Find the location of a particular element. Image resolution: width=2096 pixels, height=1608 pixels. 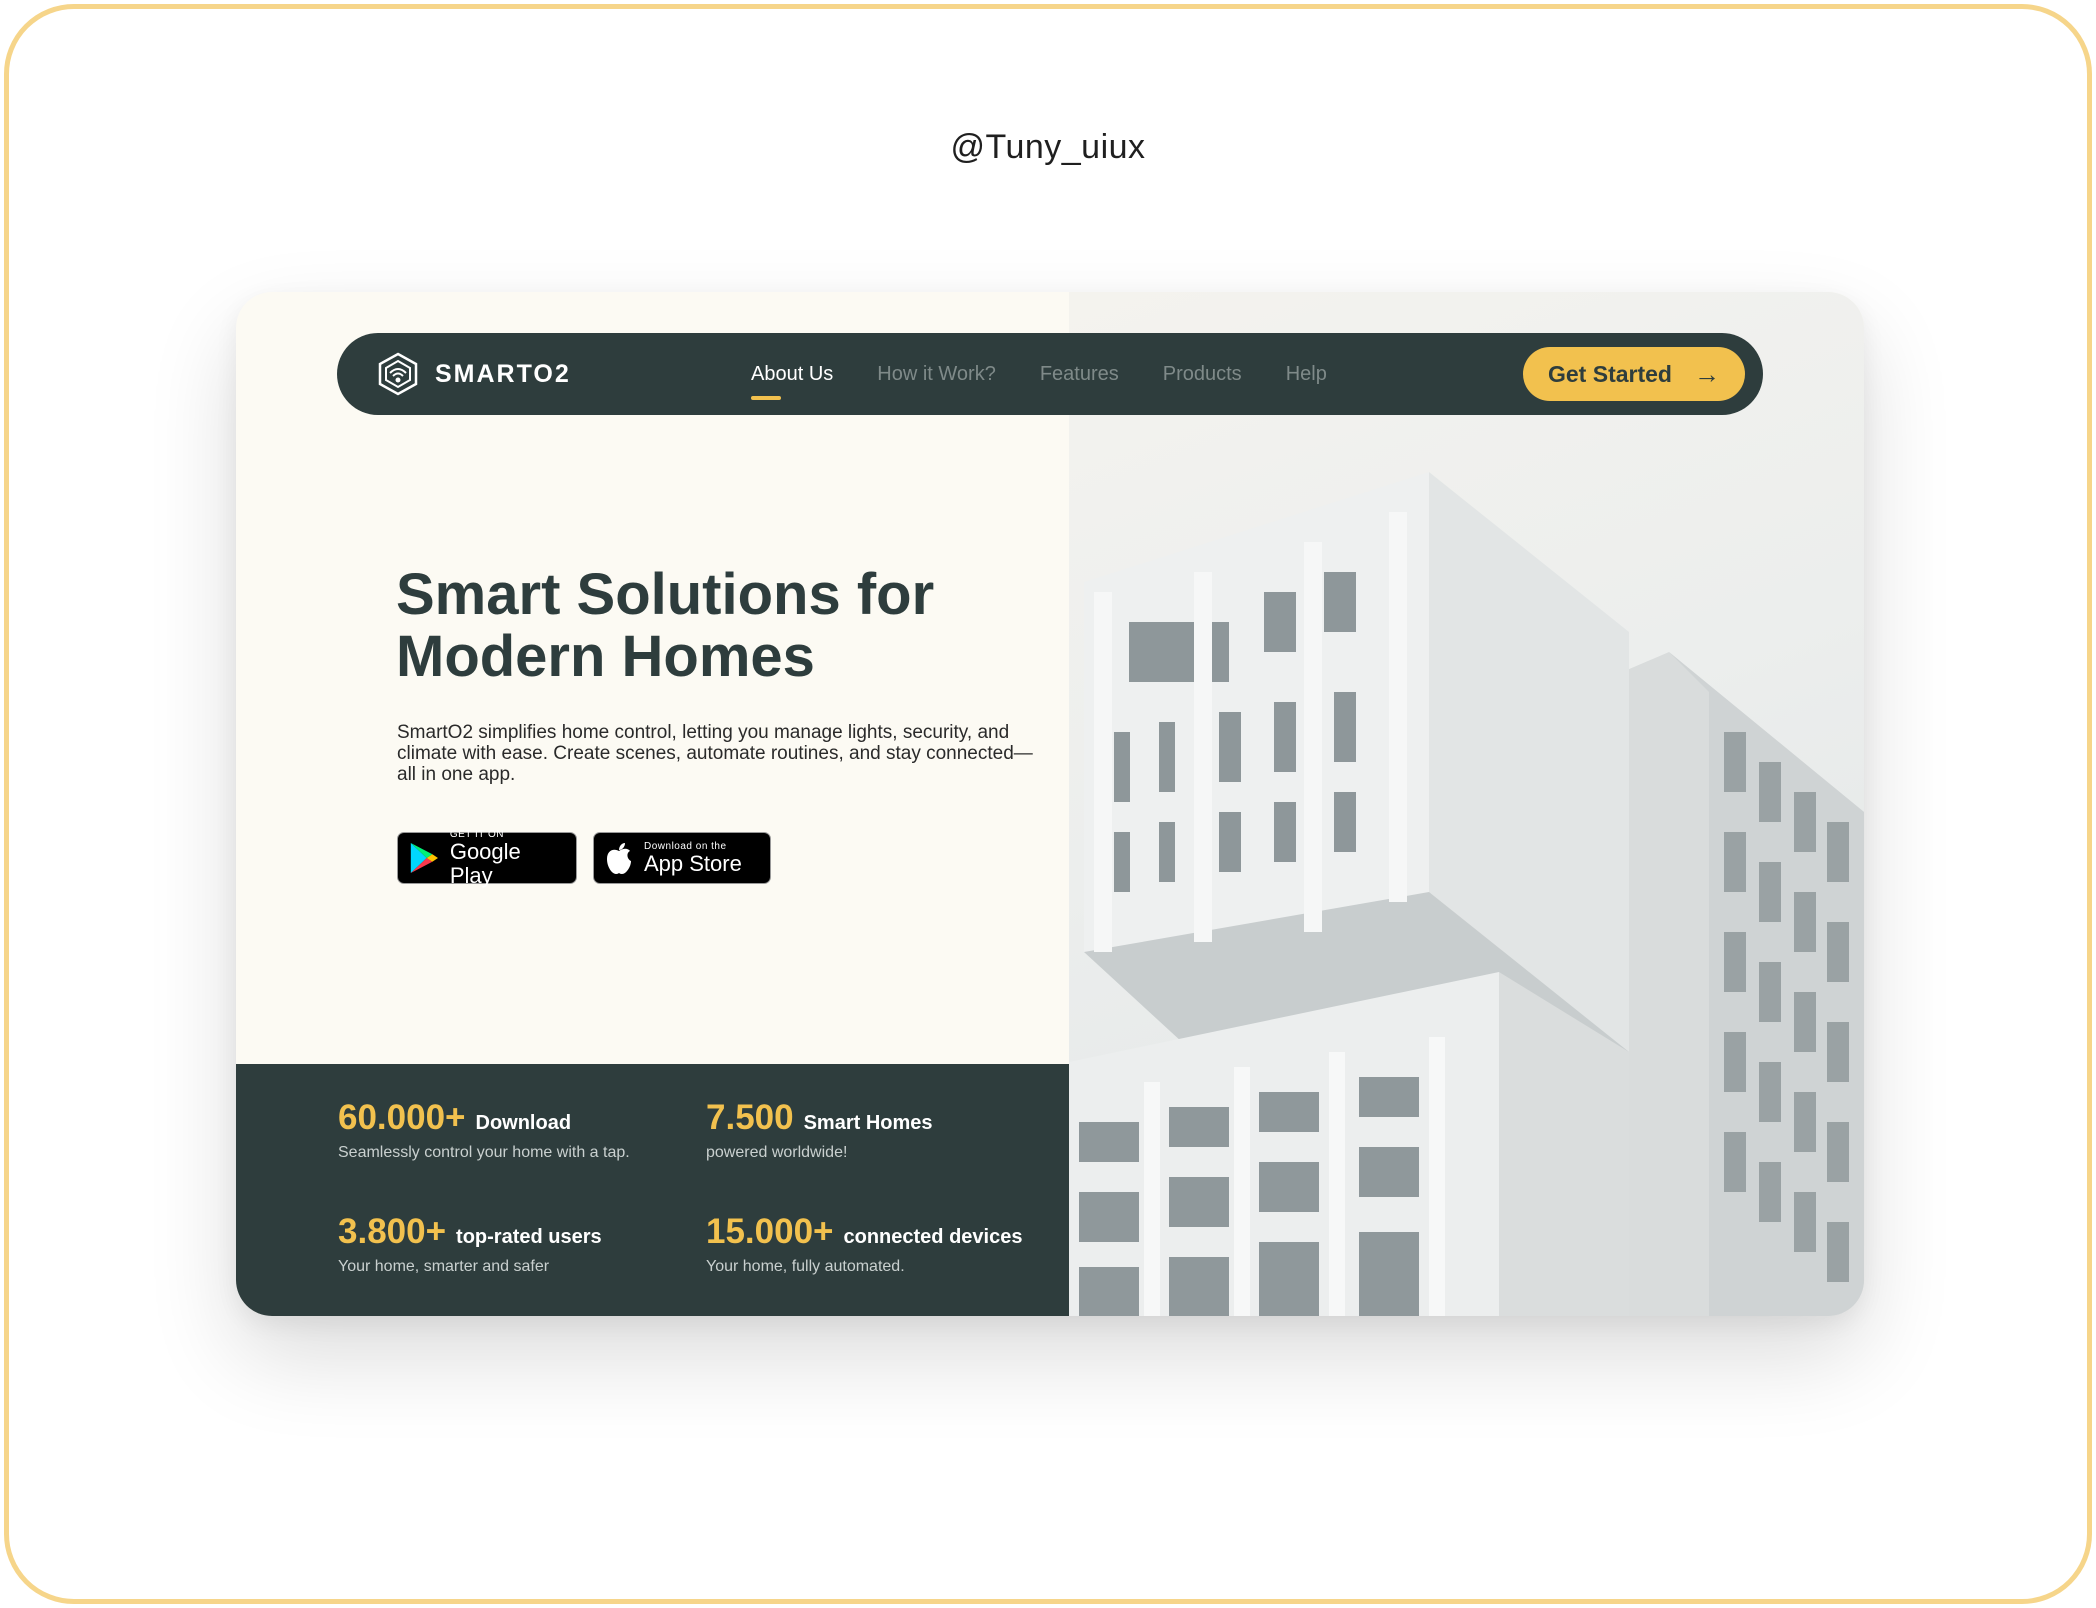

app-store-big-text: App Store is located at coordinates (693, 863).